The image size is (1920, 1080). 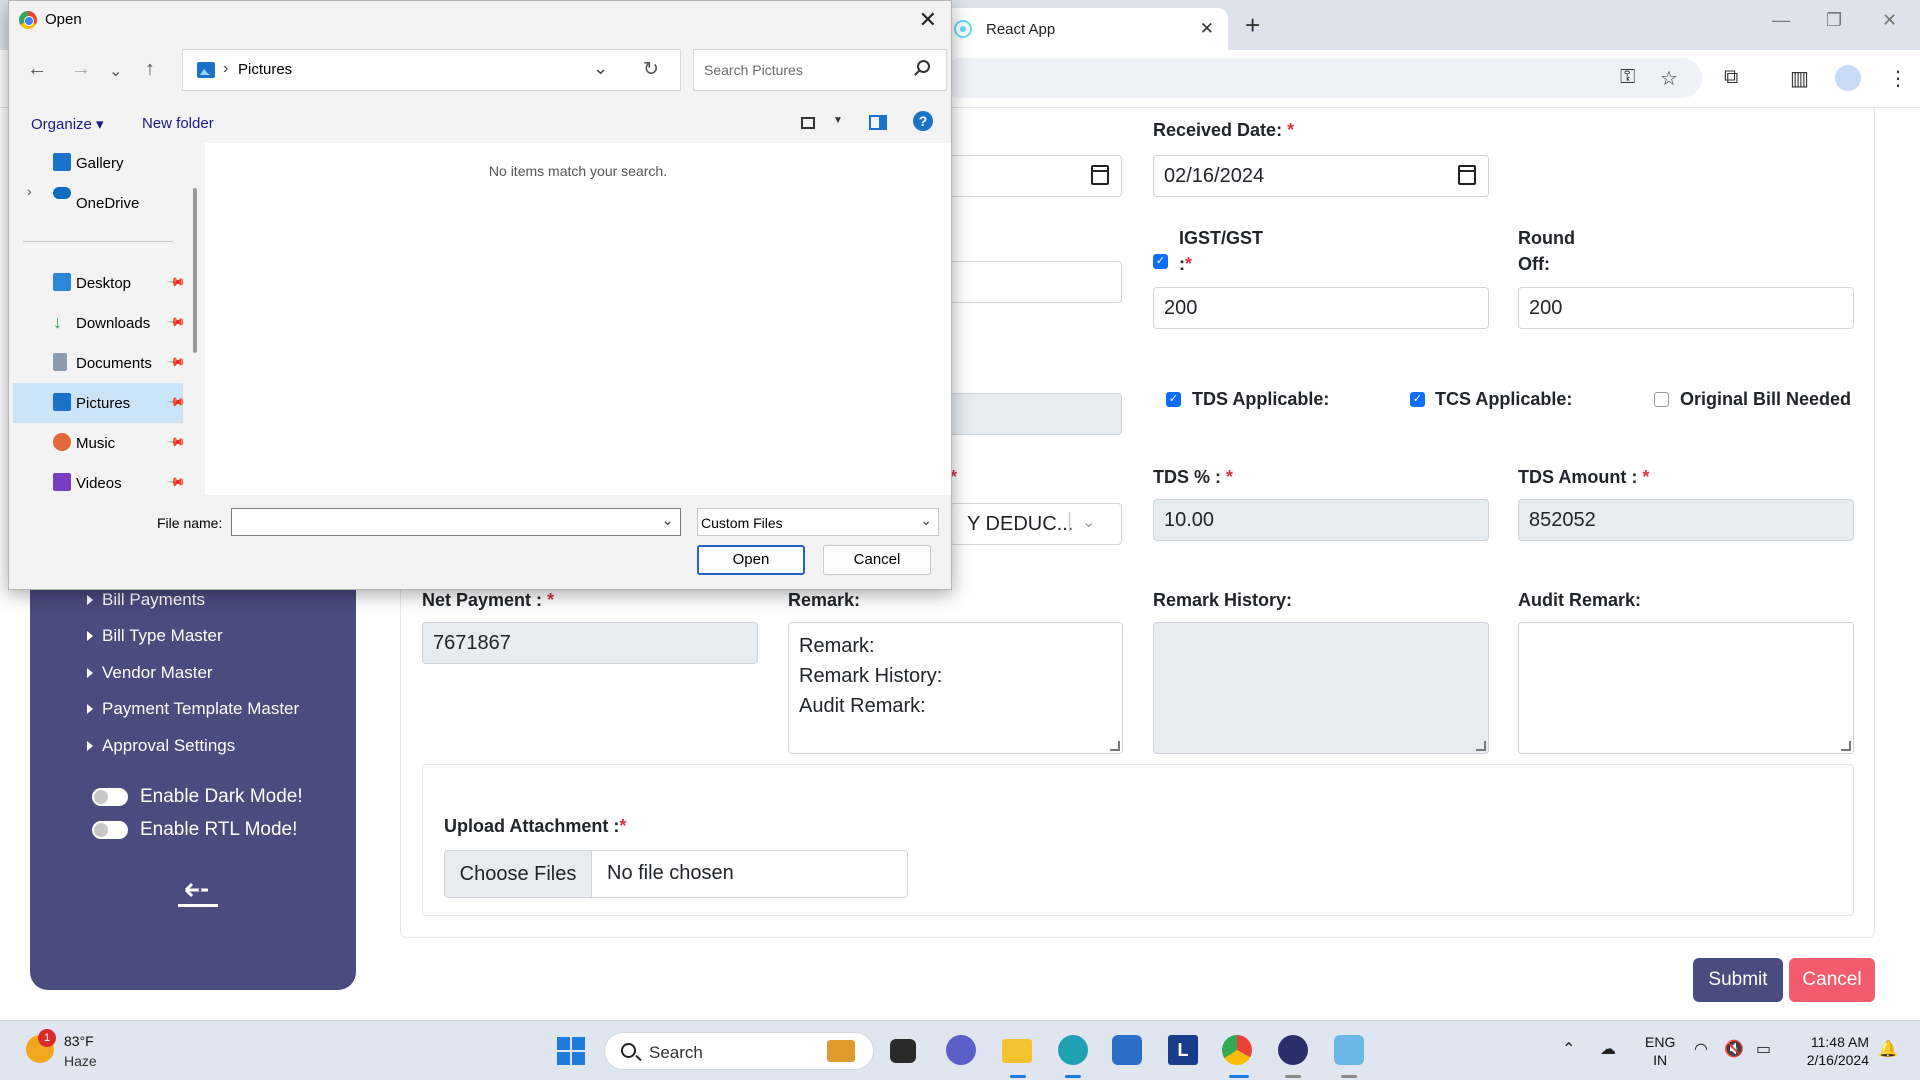 What do you see at coordinates (103, 403) in the screenshot?
I see `nav-item-pictures: Pictures` at bounding box center [103, 403].